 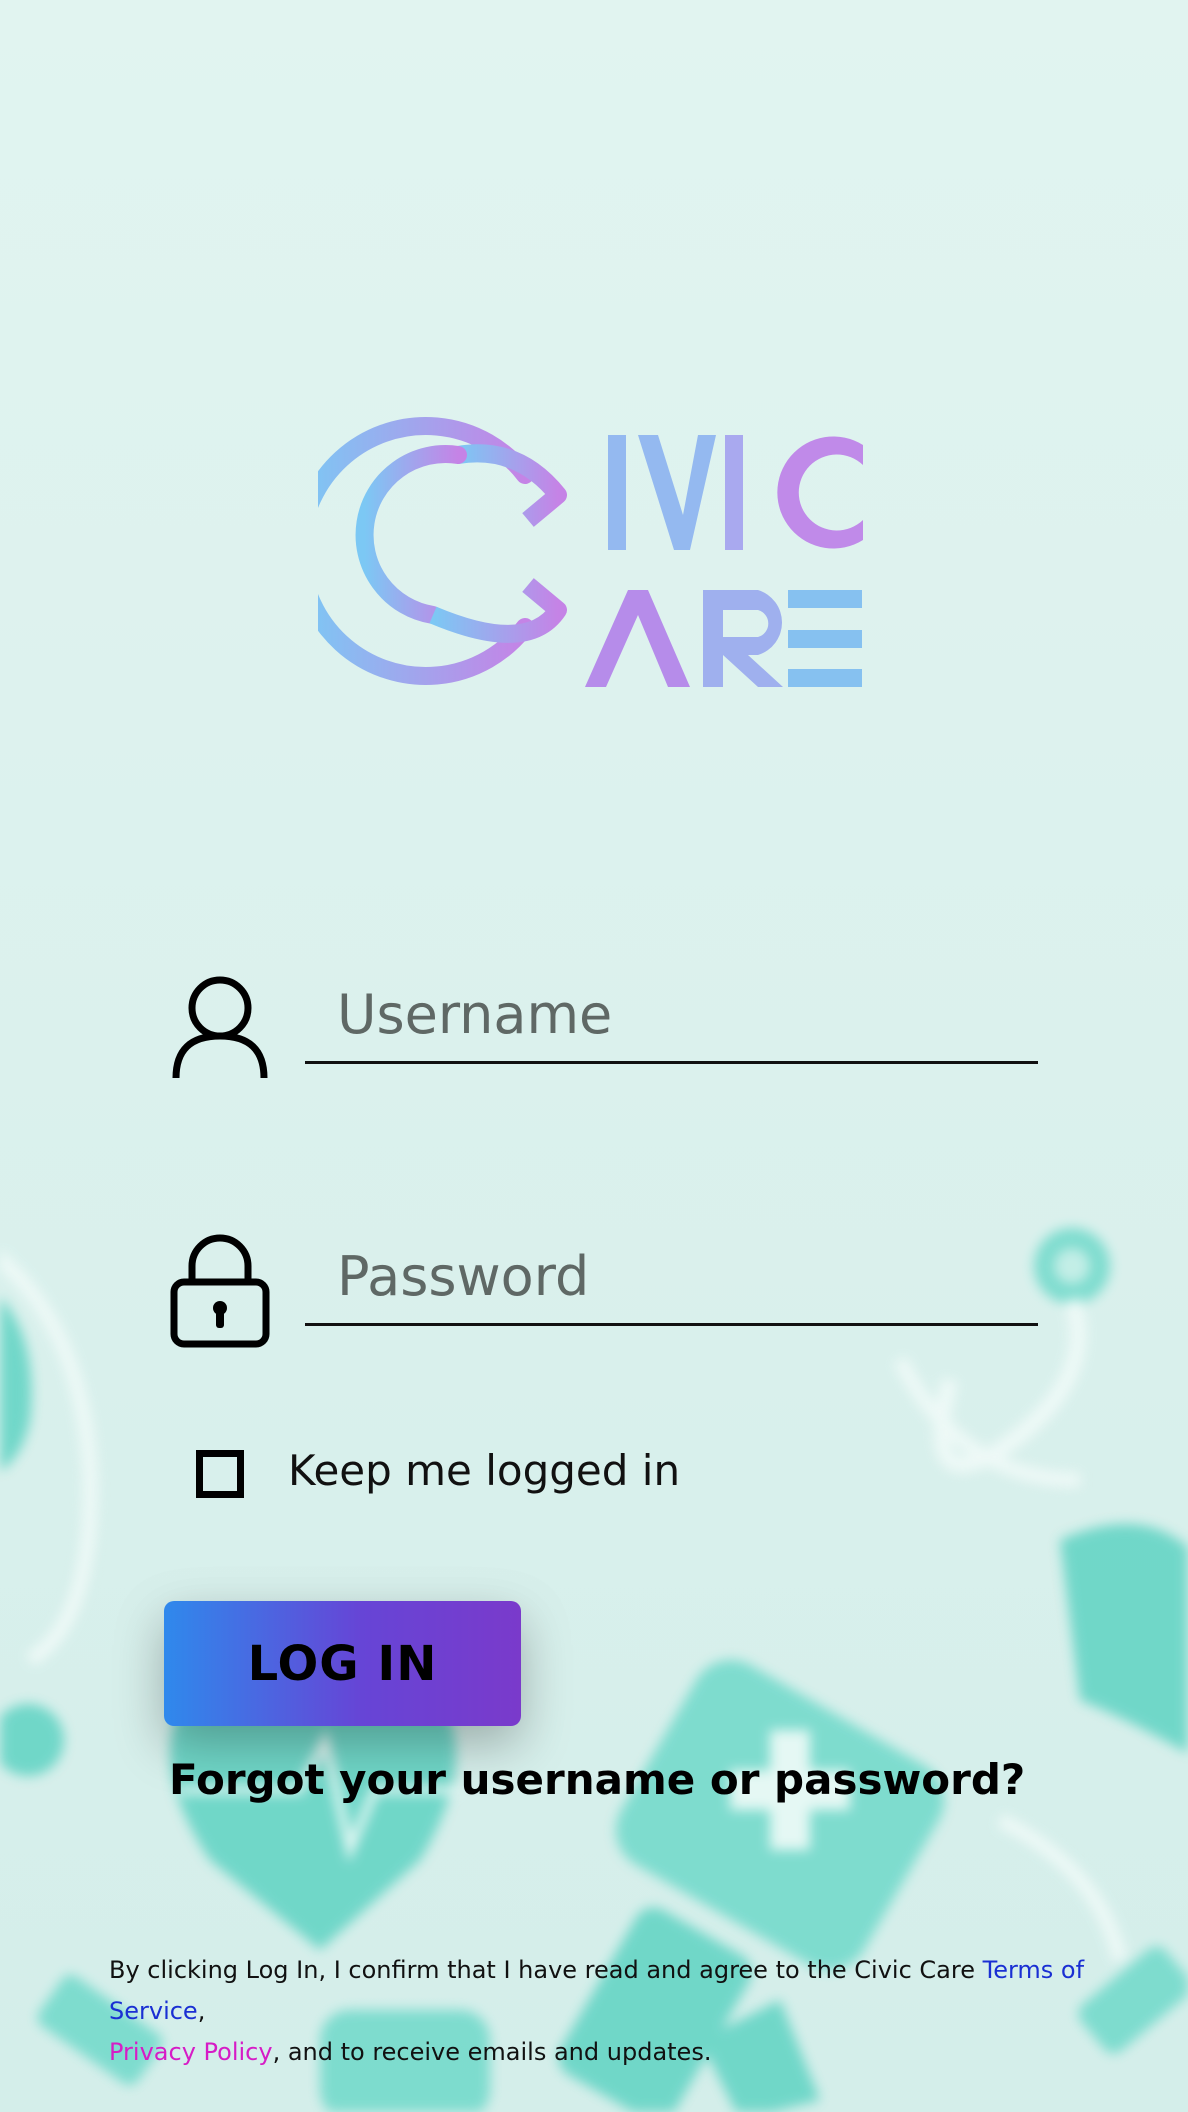 I want to click on lock-icon, so click(x=220, y=1289).